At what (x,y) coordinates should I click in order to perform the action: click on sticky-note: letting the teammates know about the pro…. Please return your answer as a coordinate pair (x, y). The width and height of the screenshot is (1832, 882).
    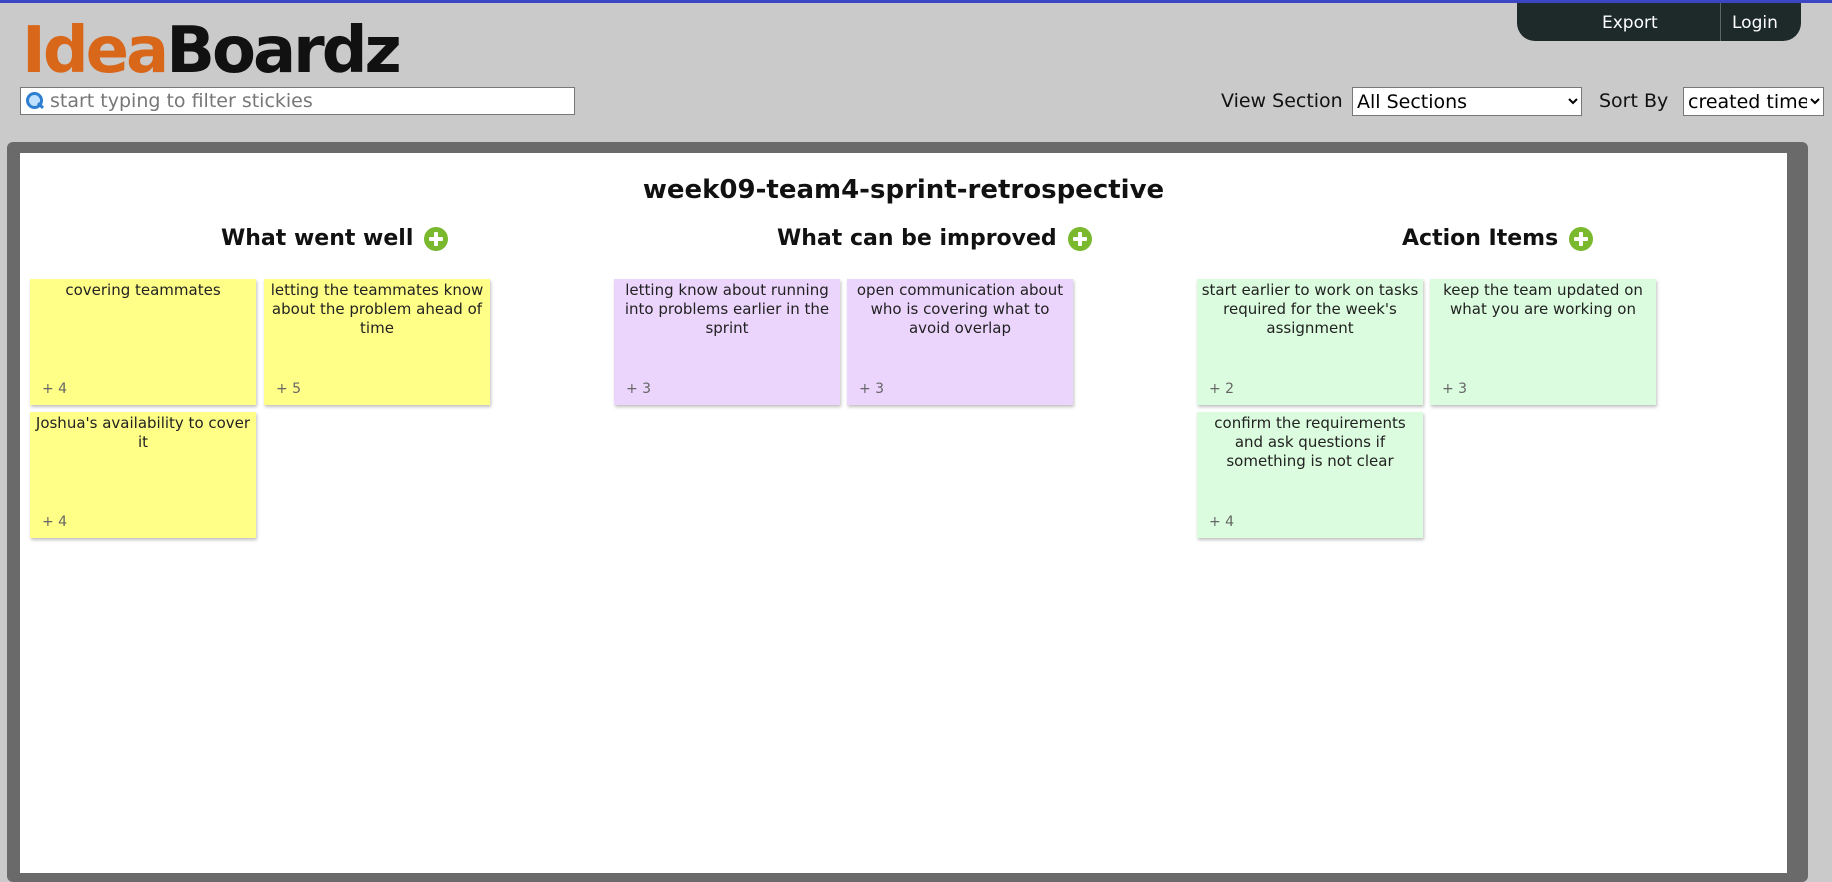
    Looking at the image, I should click on (377, 342).